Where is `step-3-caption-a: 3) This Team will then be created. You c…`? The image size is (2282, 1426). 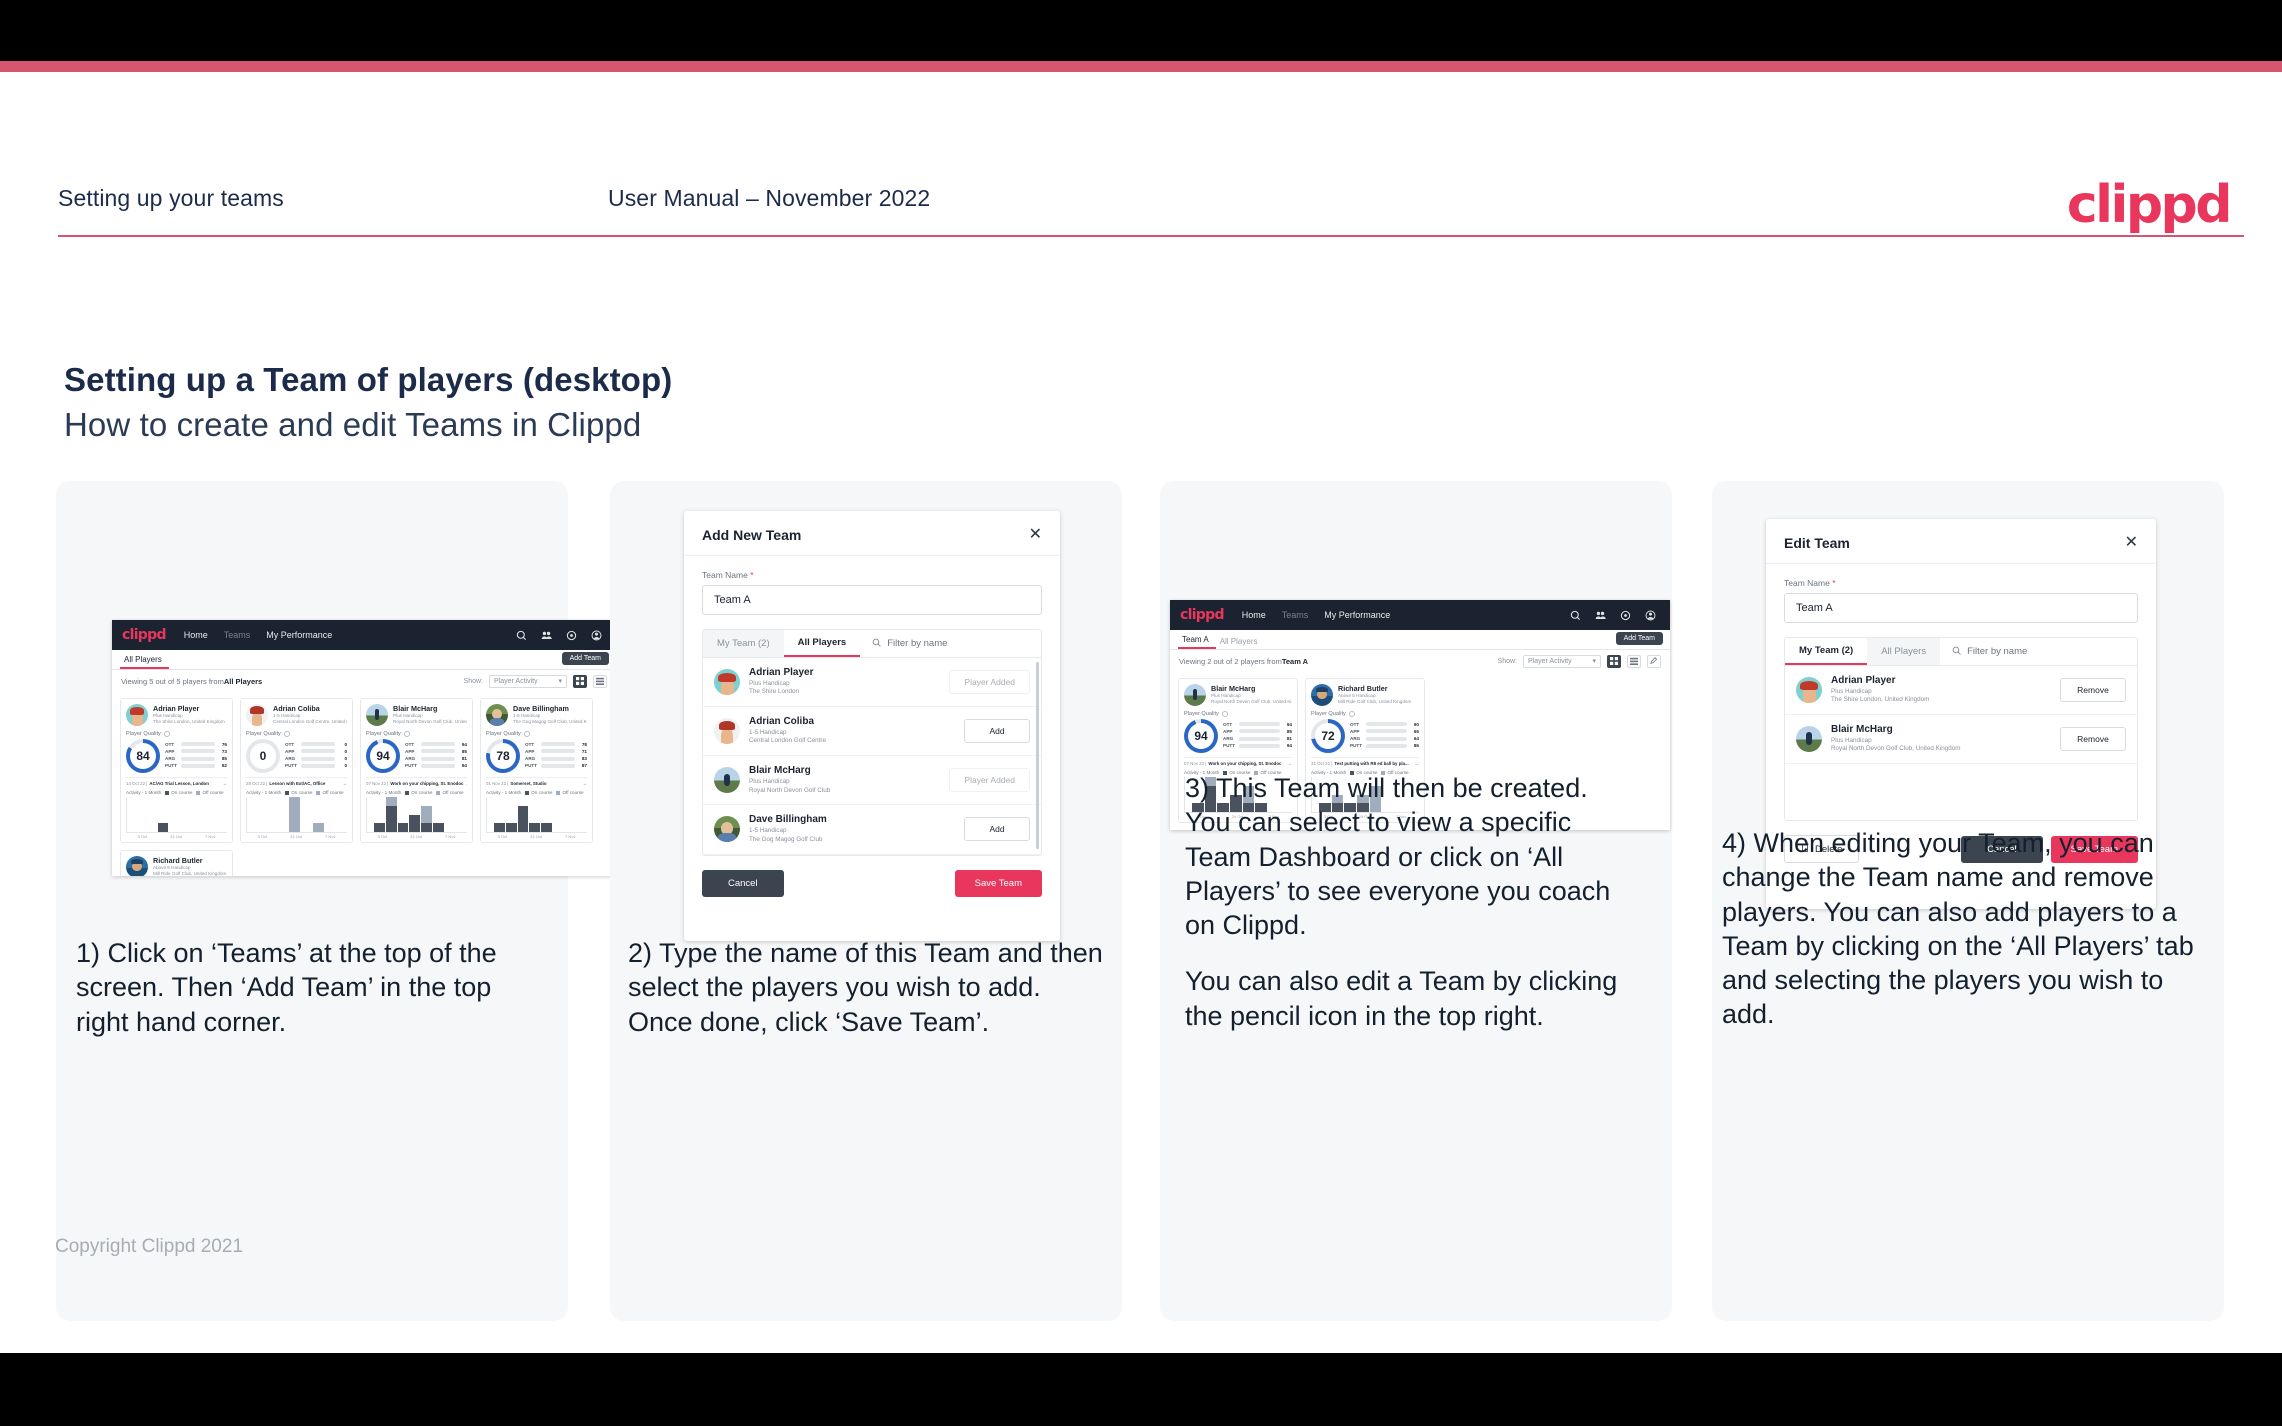 step-3-caption-a: 3) This Team will then be created. You c… is located at coordinates (1398, 857).